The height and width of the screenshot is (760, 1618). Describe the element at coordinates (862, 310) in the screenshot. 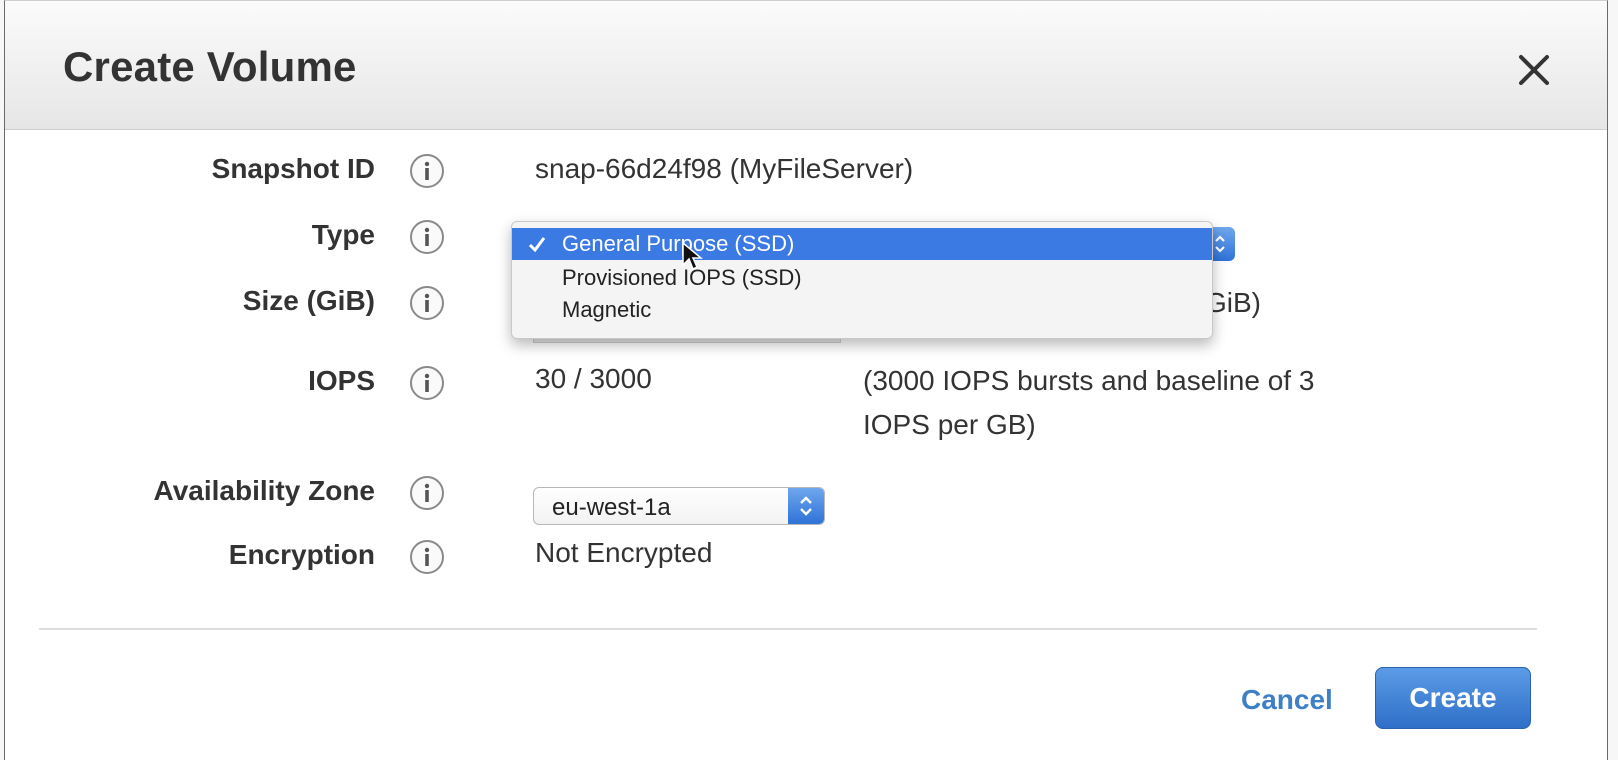

I see `type-option-magnetic: Magnetic` at that location.